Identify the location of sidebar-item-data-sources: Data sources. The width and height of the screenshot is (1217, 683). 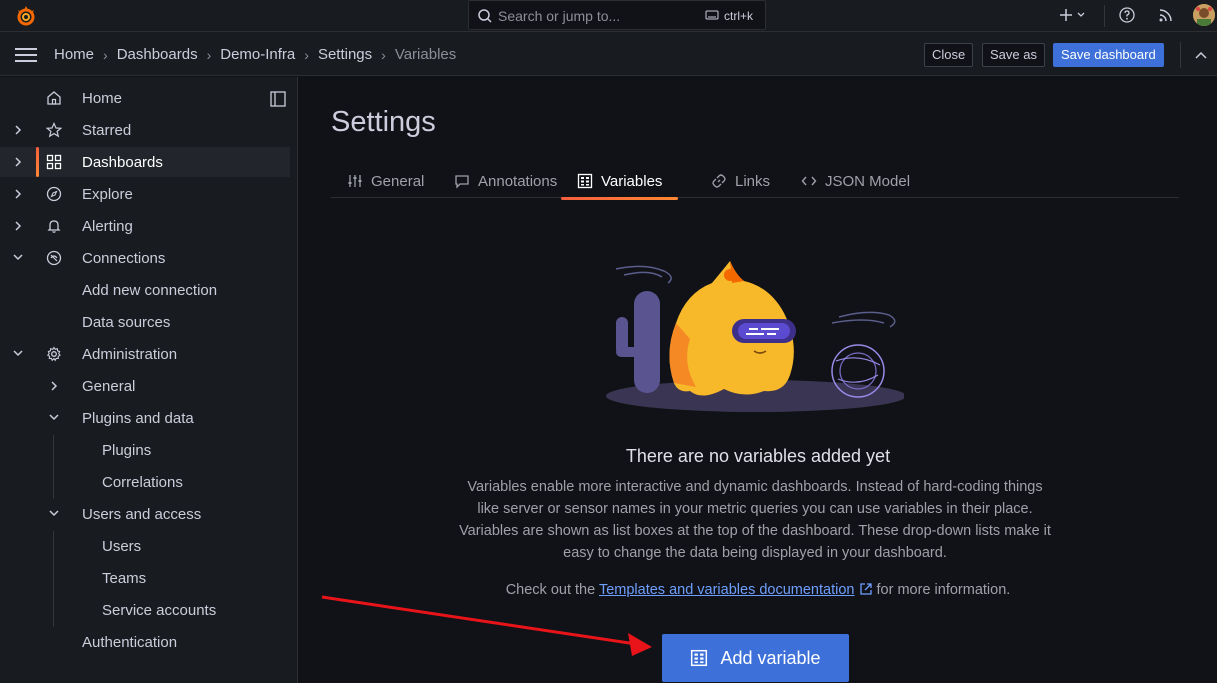
(145, 322).